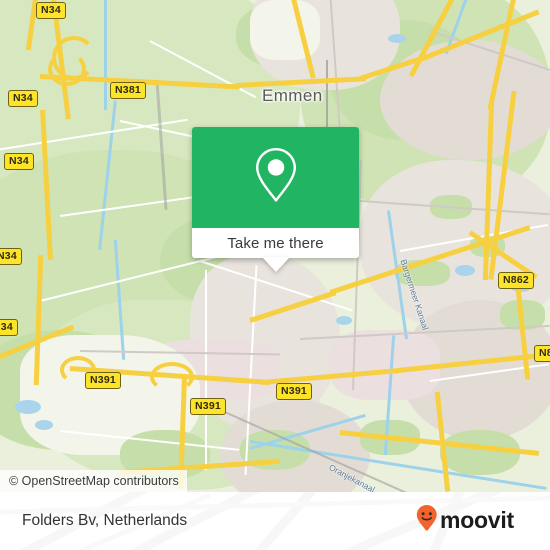 The height and width of the screenshot is (550, 550). I want to click on map-pin-icon, so click(276, 177).